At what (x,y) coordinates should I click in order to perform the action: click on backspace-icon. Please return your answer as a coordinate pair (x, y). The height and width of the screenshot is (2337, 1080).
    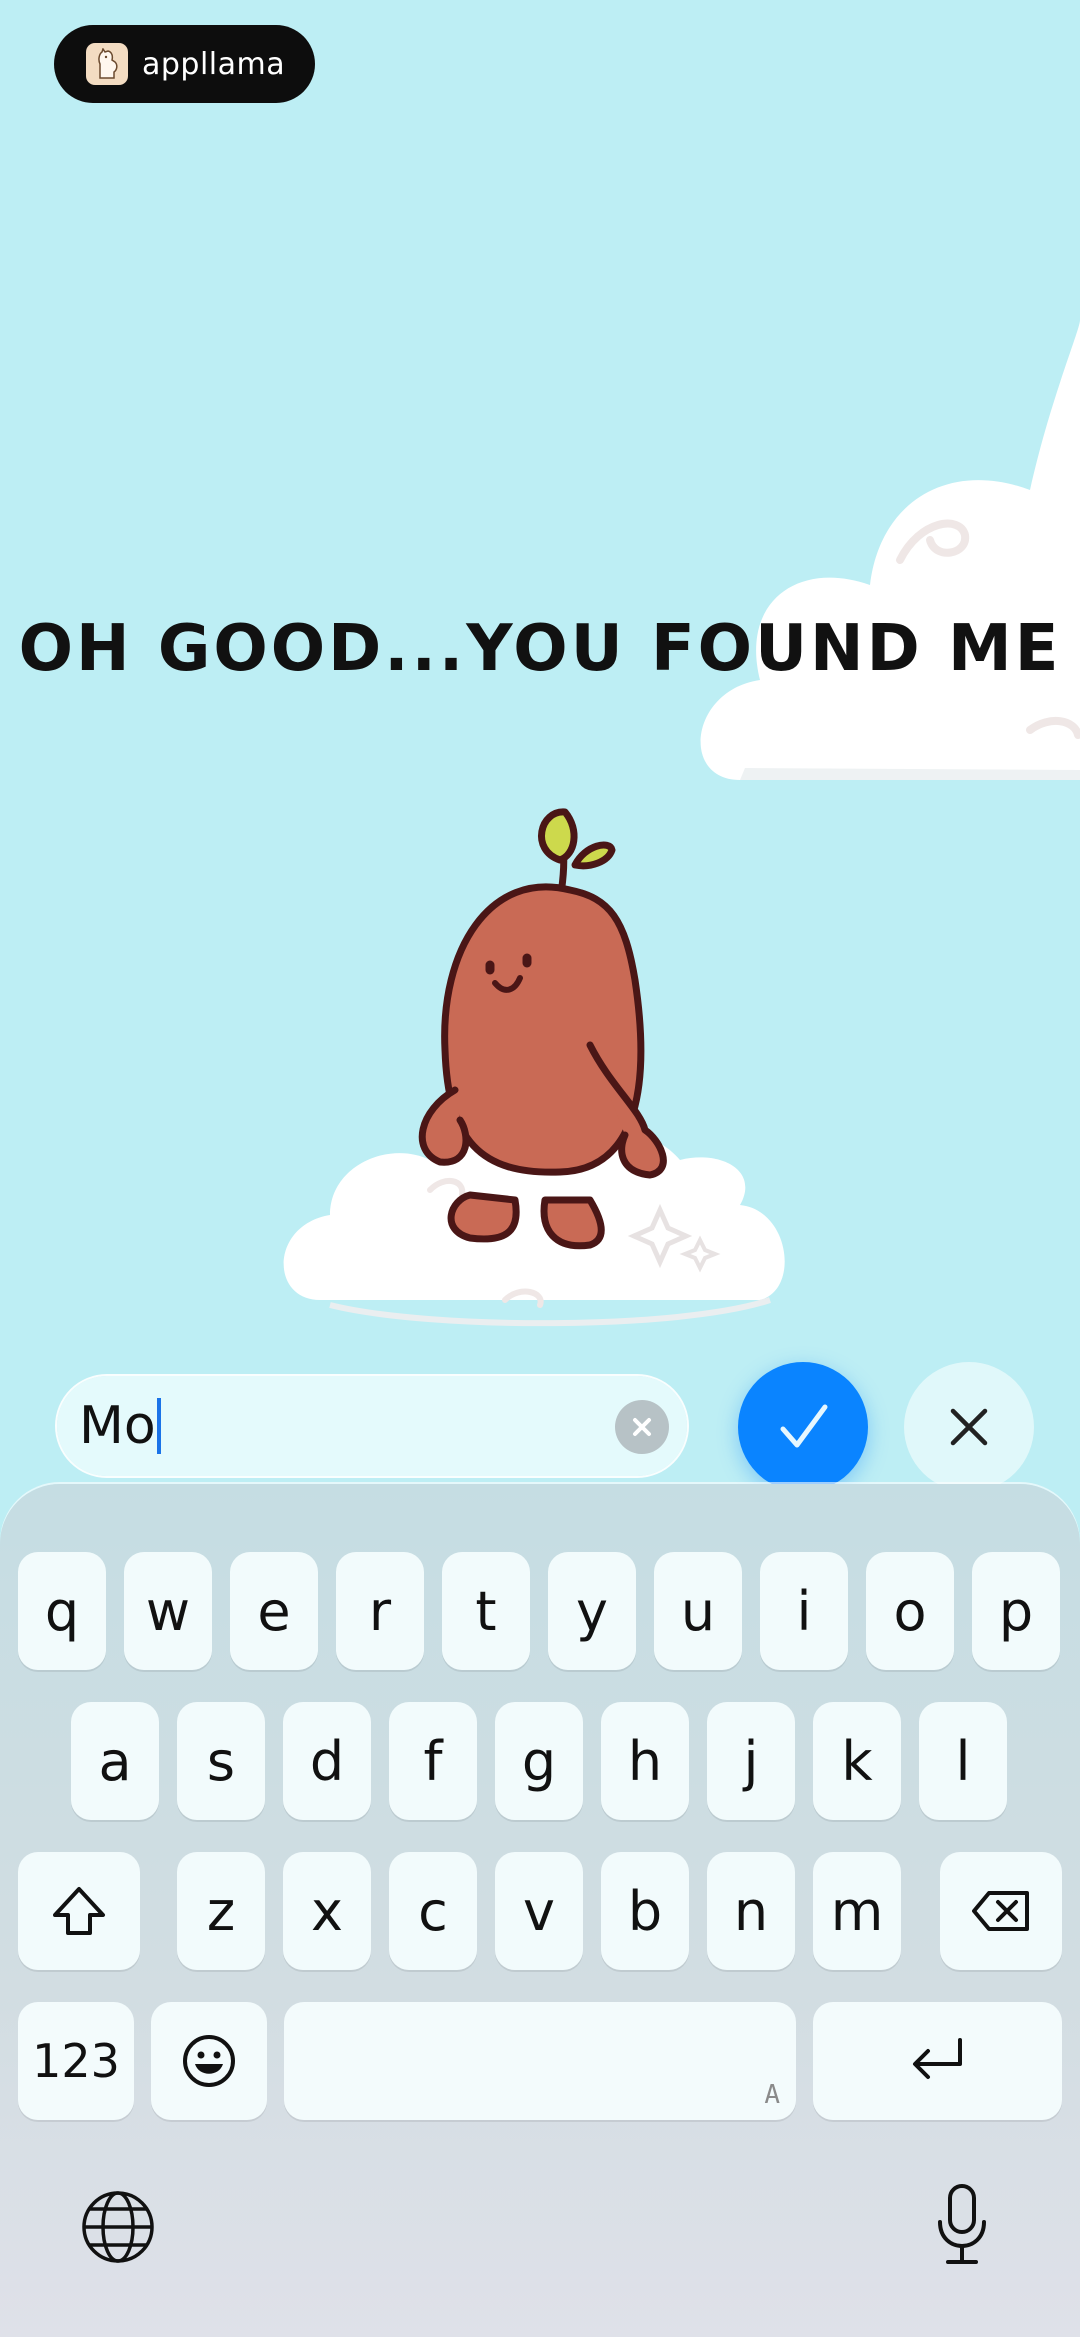
    Looking at the image, I should click on (1000, 1911).